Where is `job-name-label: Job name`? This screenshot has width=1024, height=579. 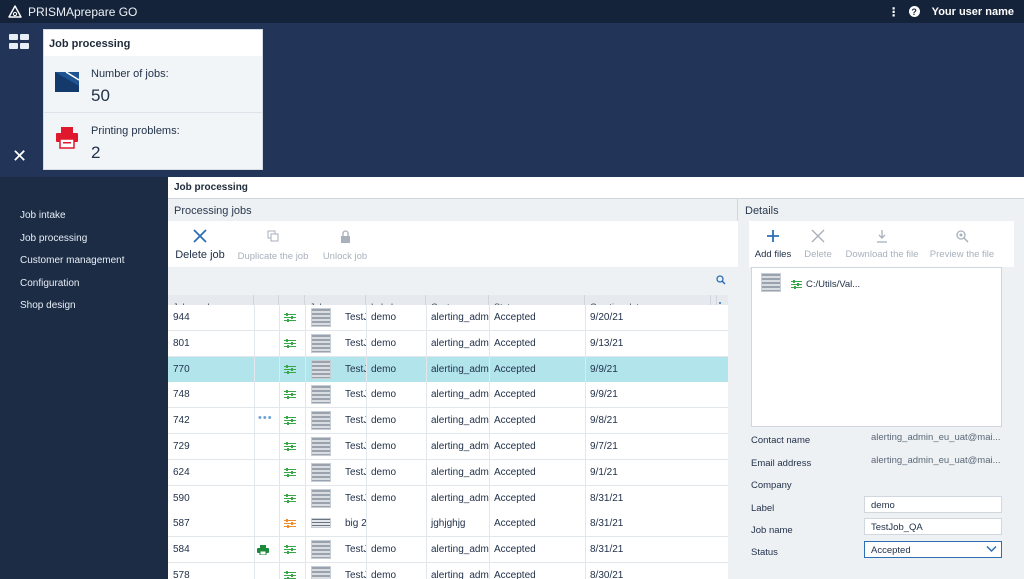 job-name-label: Job name is located at coordinates (772, 530).